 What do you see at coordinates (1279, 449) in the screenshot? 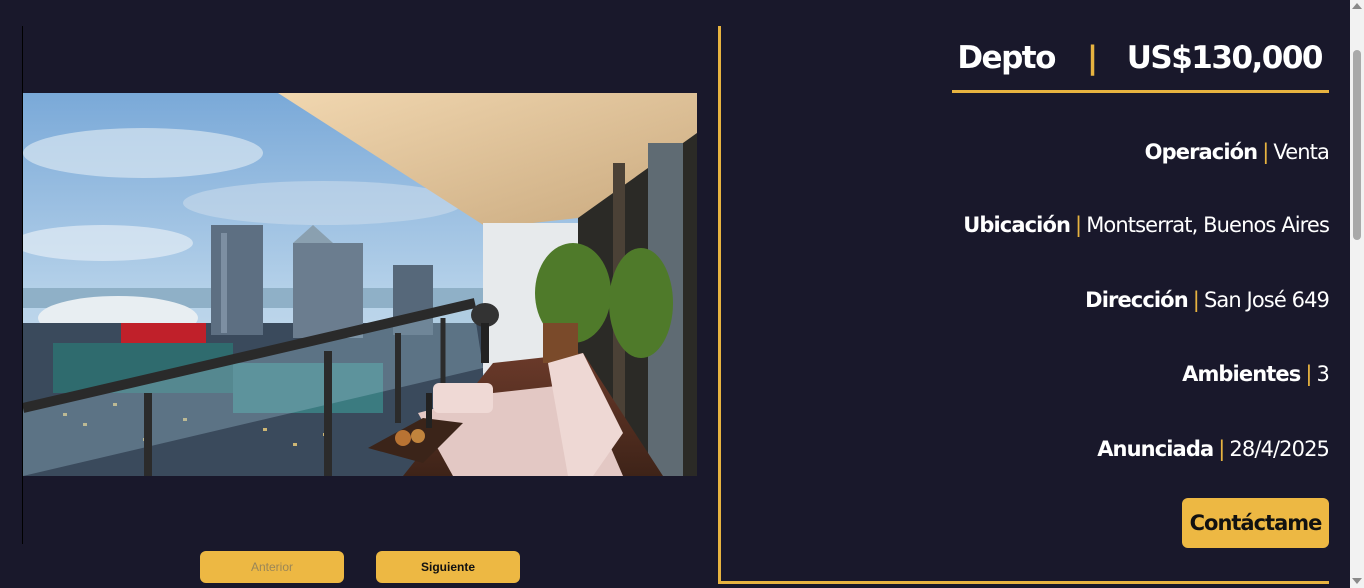
I see `detail-value: 28/4/2025` at bounding box center [1279, 449].